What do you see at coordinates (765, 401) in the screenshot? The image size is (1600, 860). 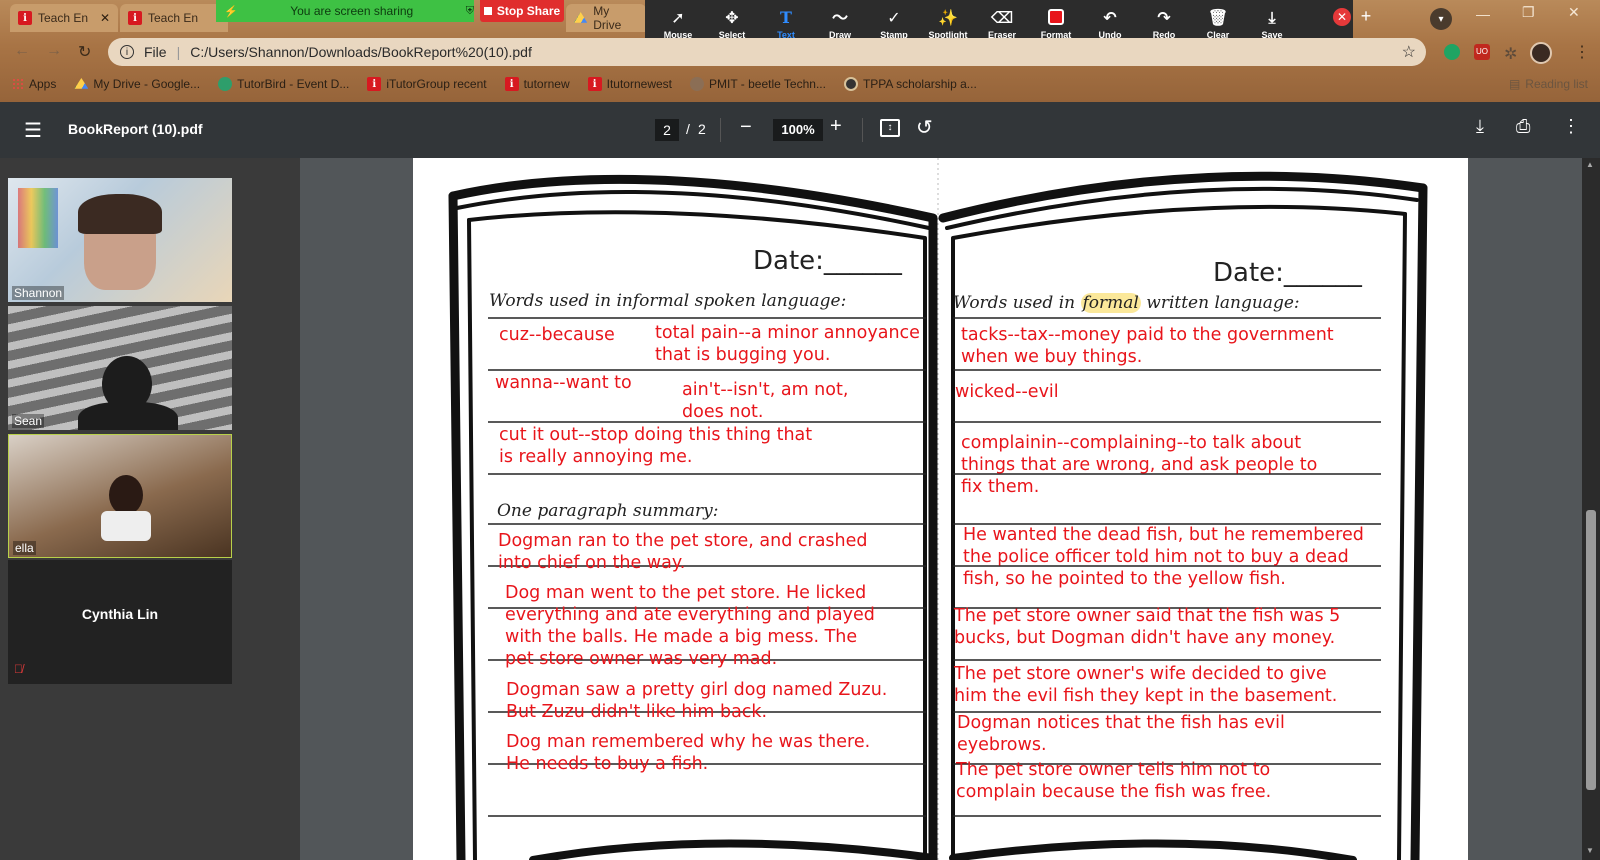 I see `annotation-text: ain't--isn't, am not, does not.` at bounding box center [765, 401].